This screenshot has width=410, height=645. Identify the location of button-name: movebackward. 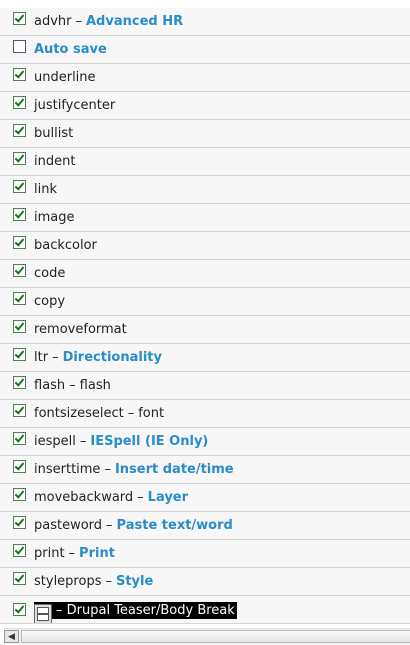
(84, 497).